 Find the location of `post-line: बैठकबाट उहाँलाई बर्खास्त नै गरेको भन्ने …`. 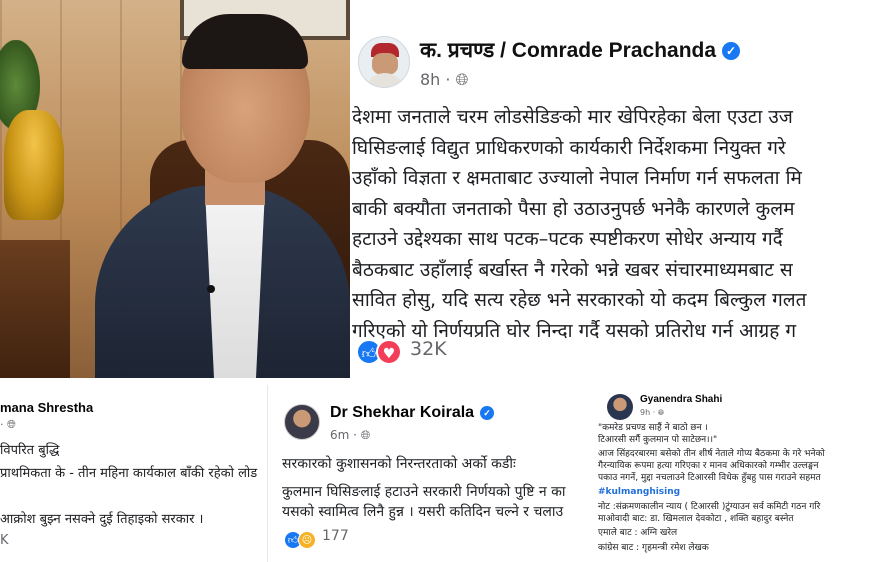

post-line: बैठकबाट उहाँलाई बर्खास्त नै गरेको भन्ने … is located at coordinates (572, 269).